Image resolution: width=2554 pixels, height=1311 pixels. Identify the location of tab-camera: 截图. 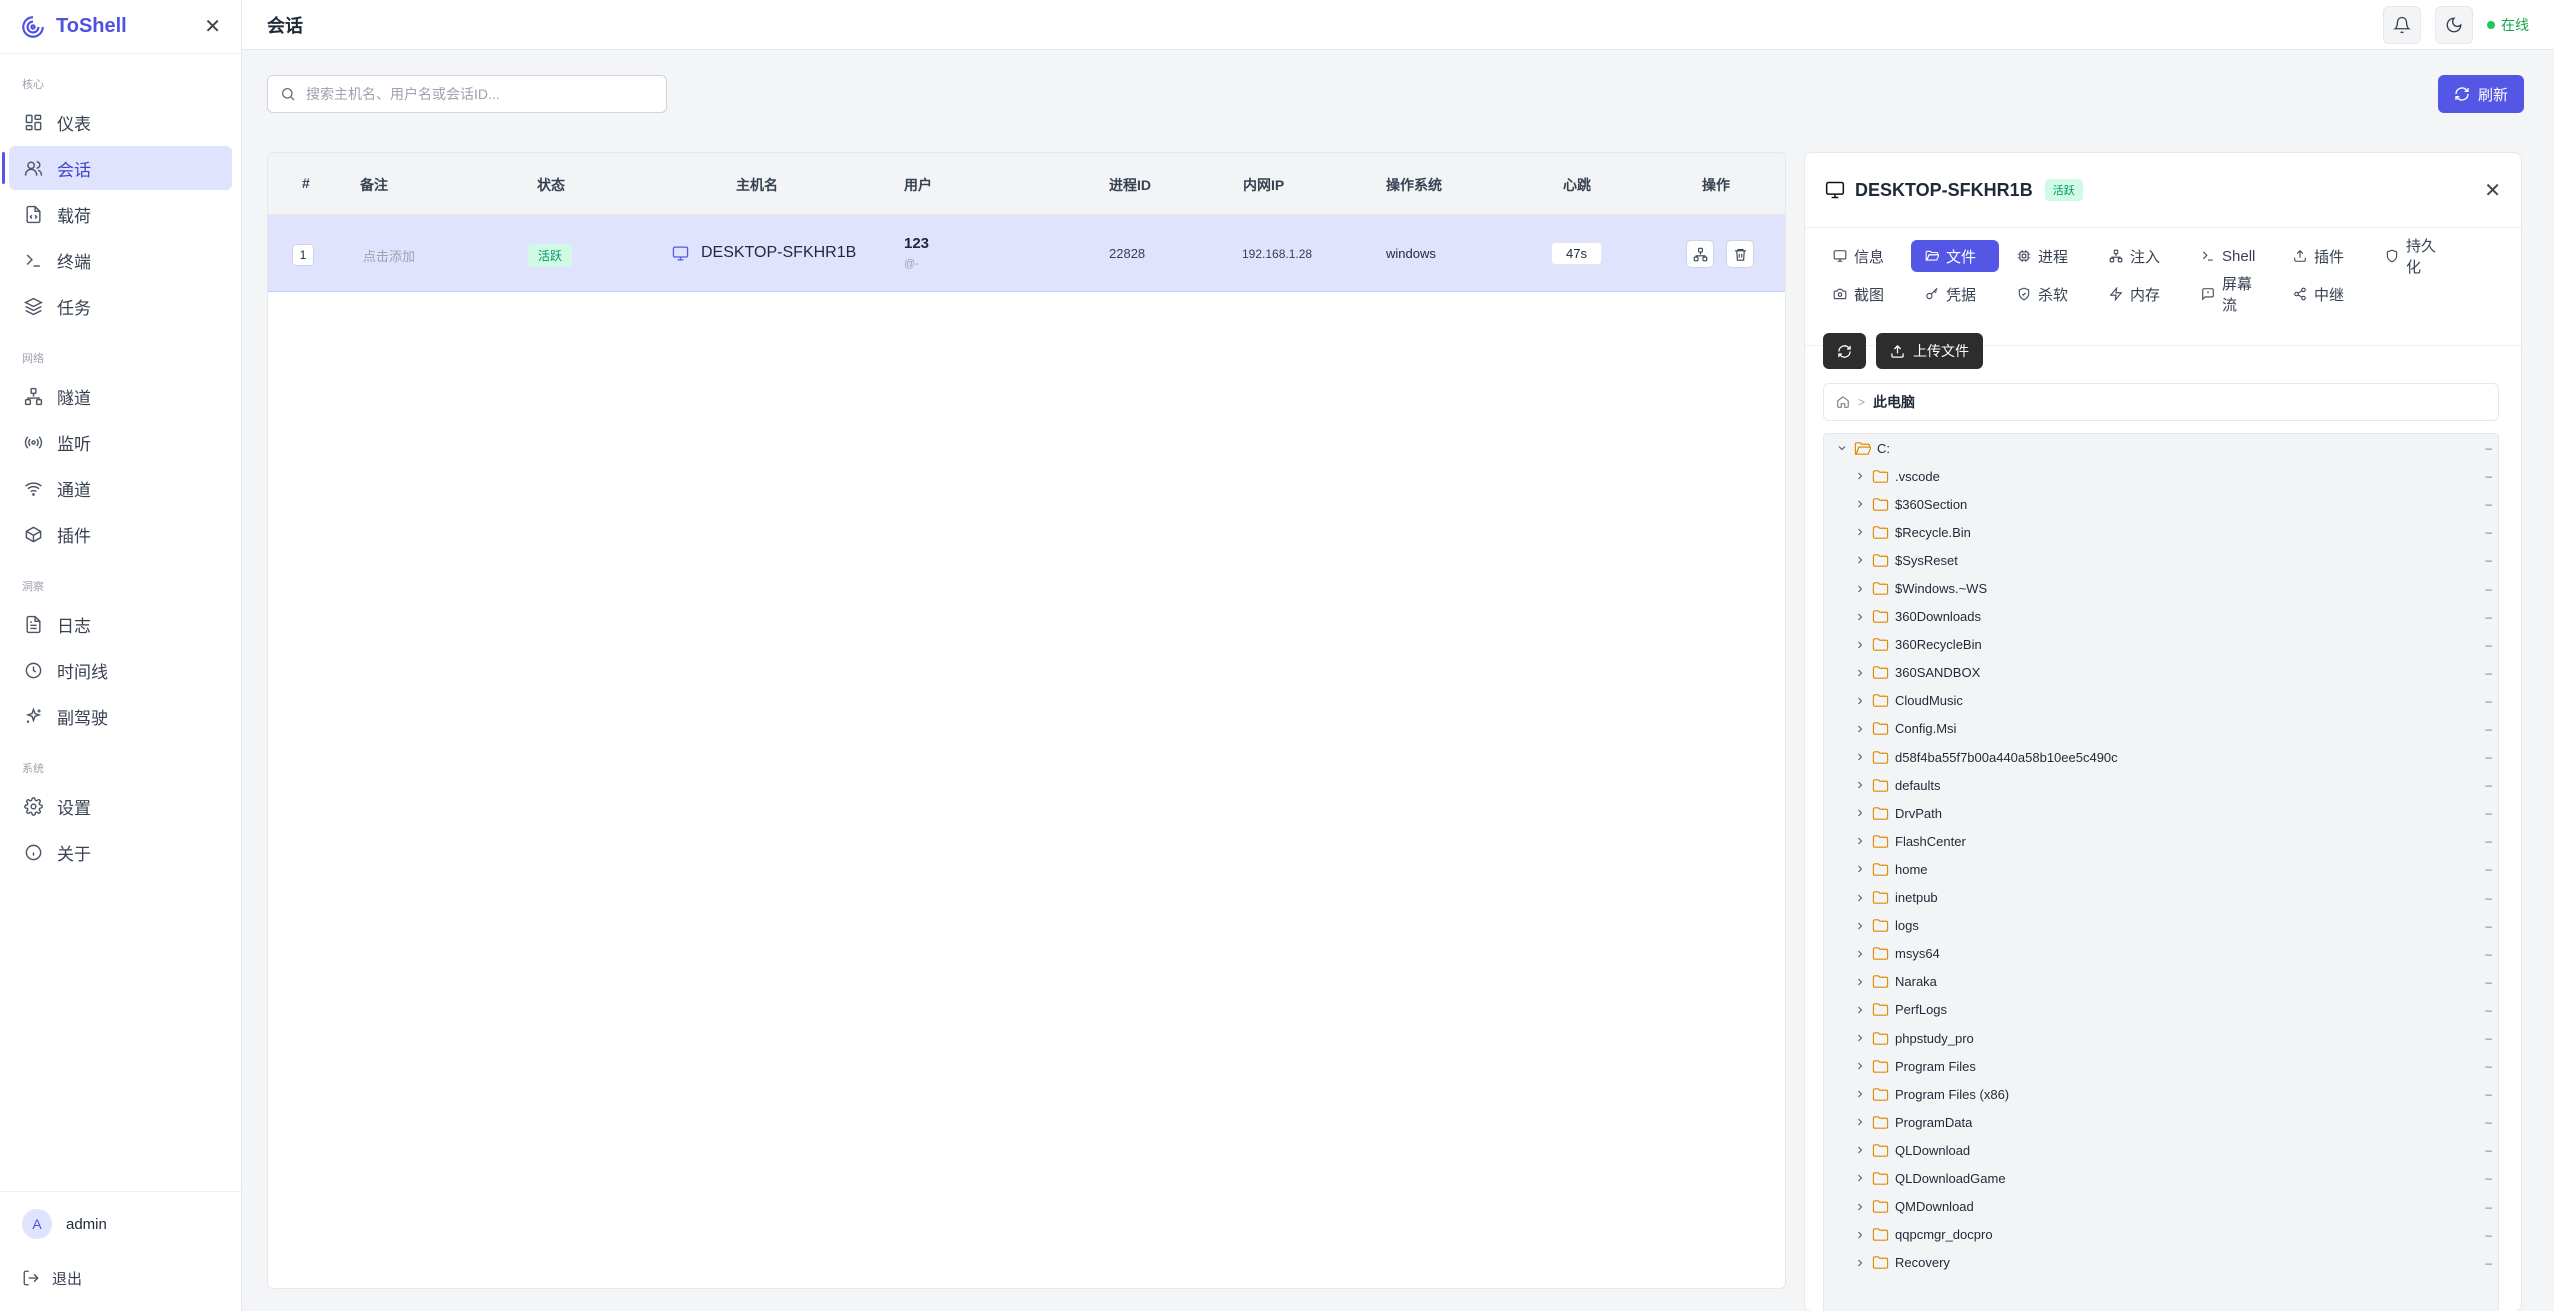
(1863, 294).